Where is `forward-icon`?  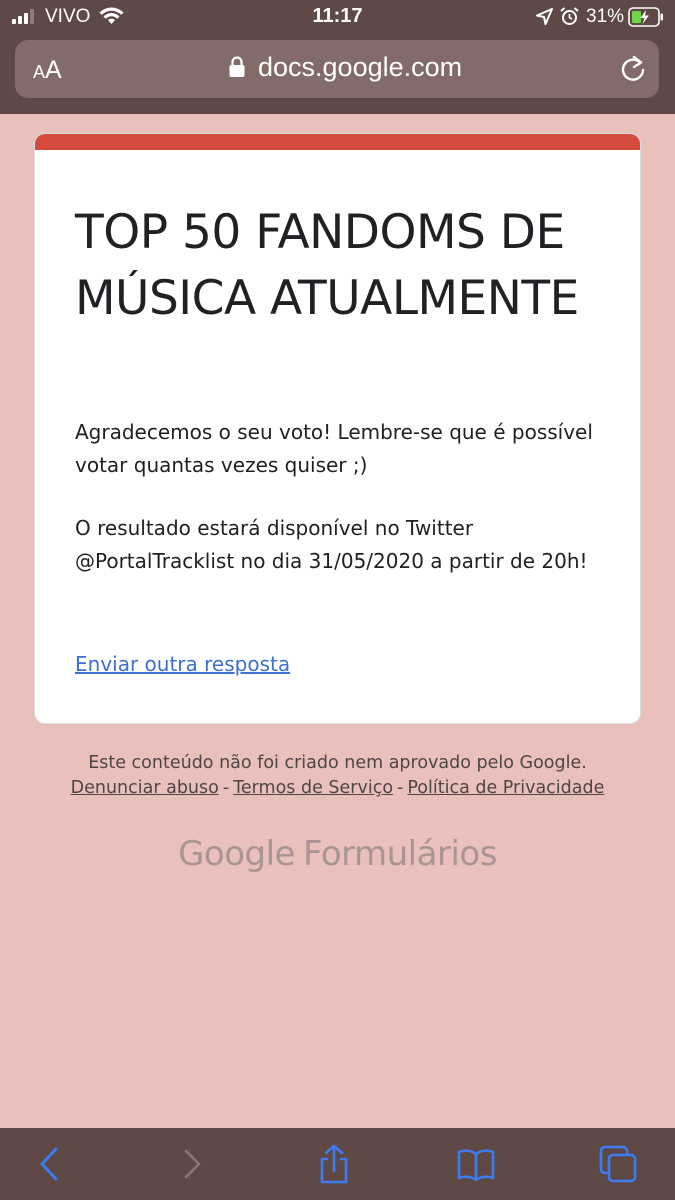
forward-icon is located at coordinates (192, 1164).